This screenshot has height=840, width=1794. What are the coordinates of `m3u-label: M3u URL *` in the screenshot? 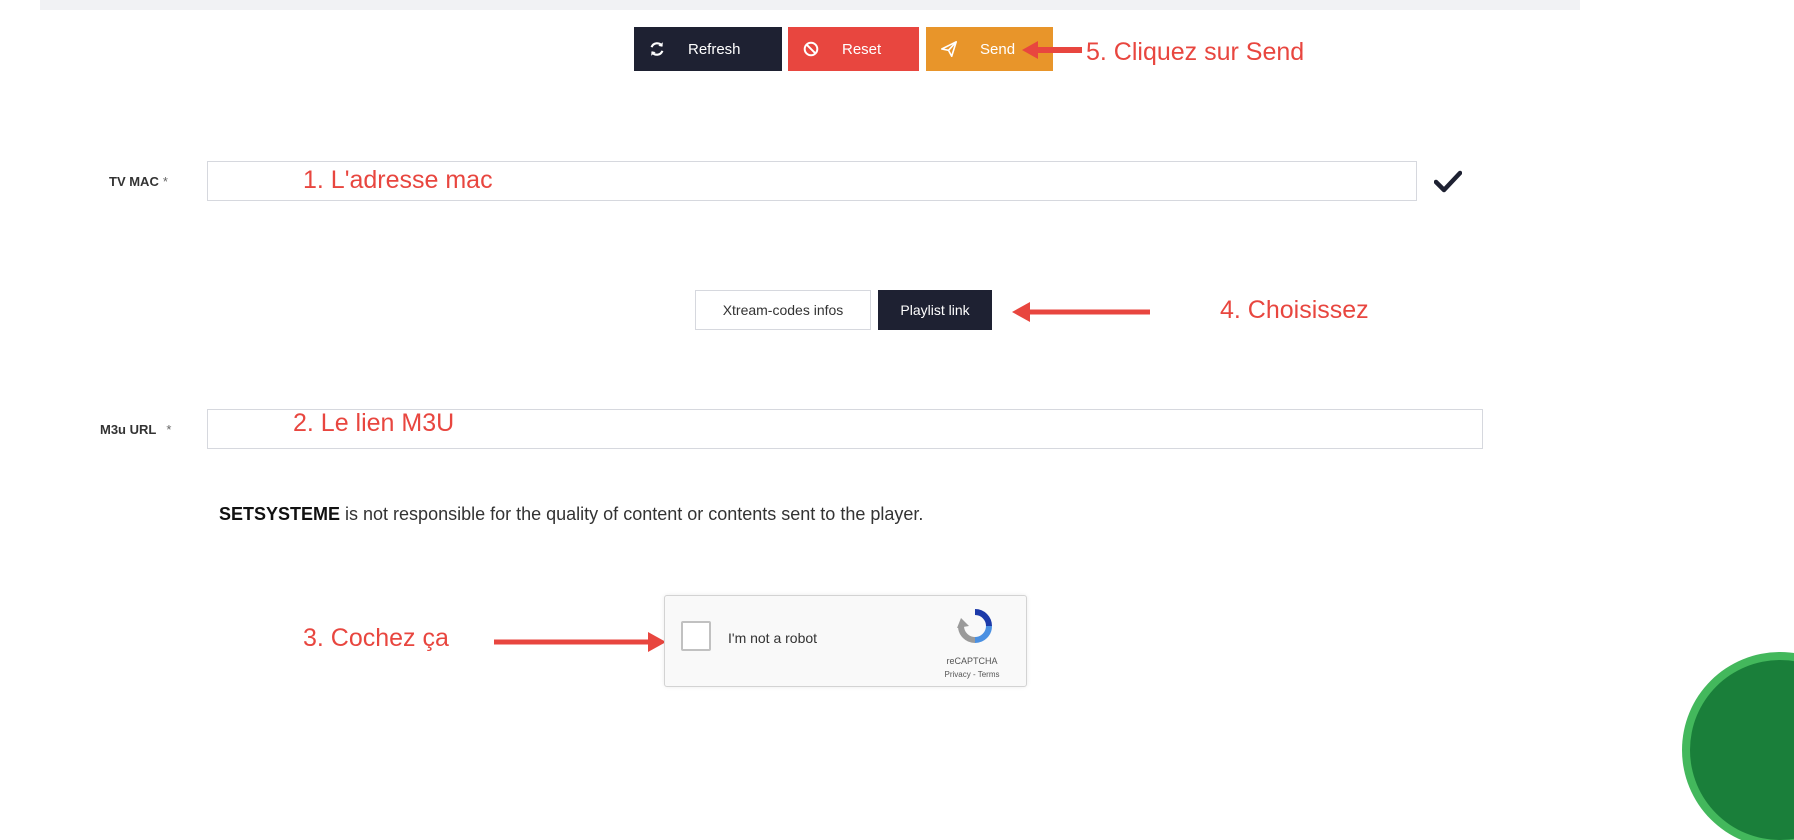 It's located at (135, 429).